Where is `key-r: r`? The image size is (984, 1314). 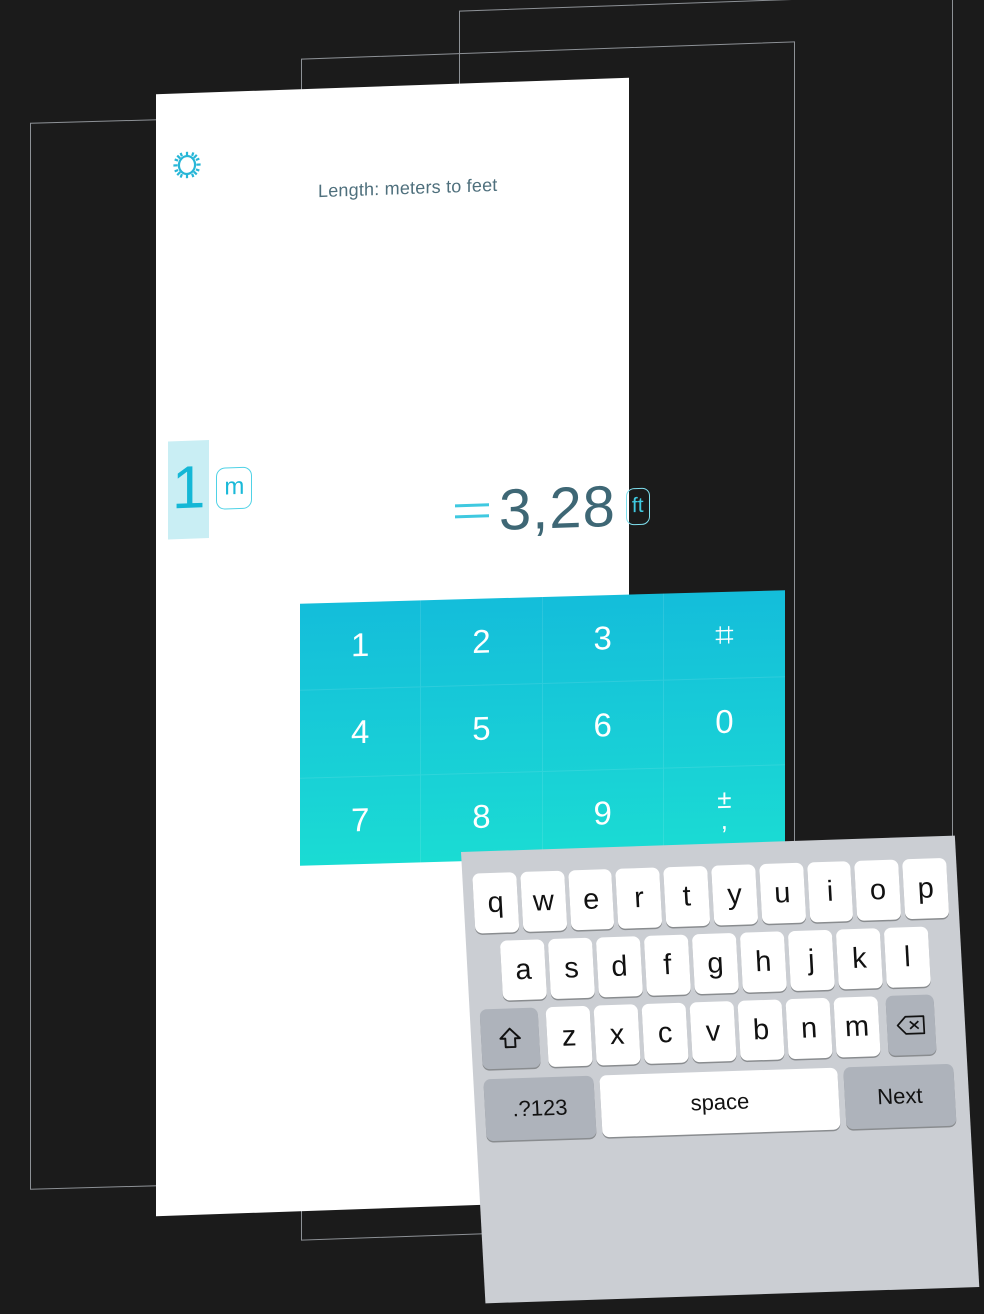 key-r: r is located at coordinates (639, 898).